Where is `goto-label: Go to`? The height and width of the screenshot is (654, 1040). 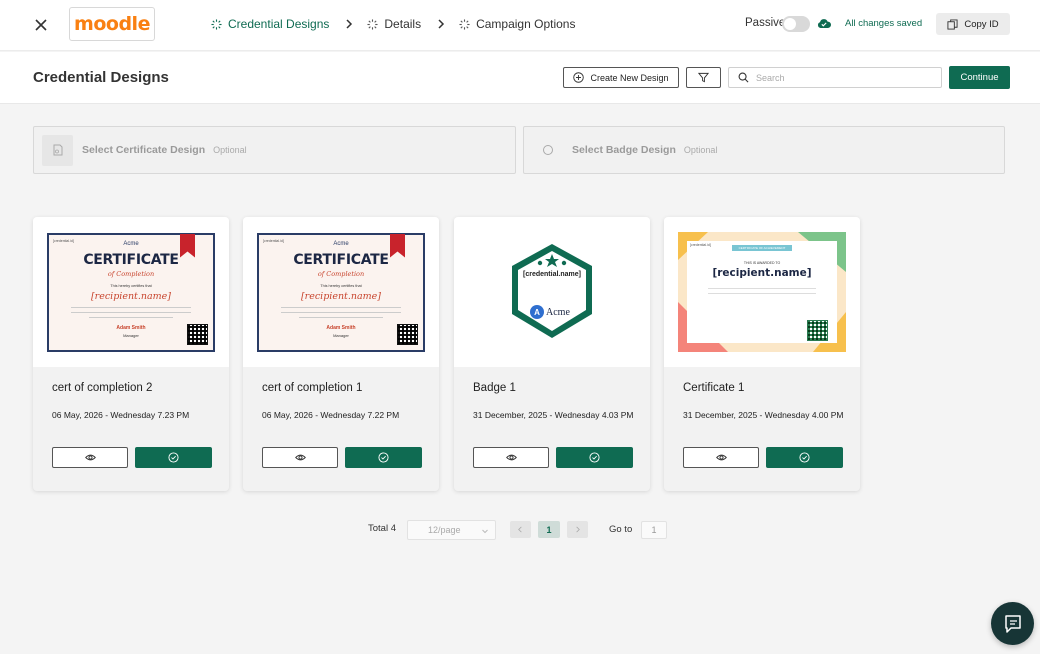 goto-label: Go to is located at coordinates (621, 529).